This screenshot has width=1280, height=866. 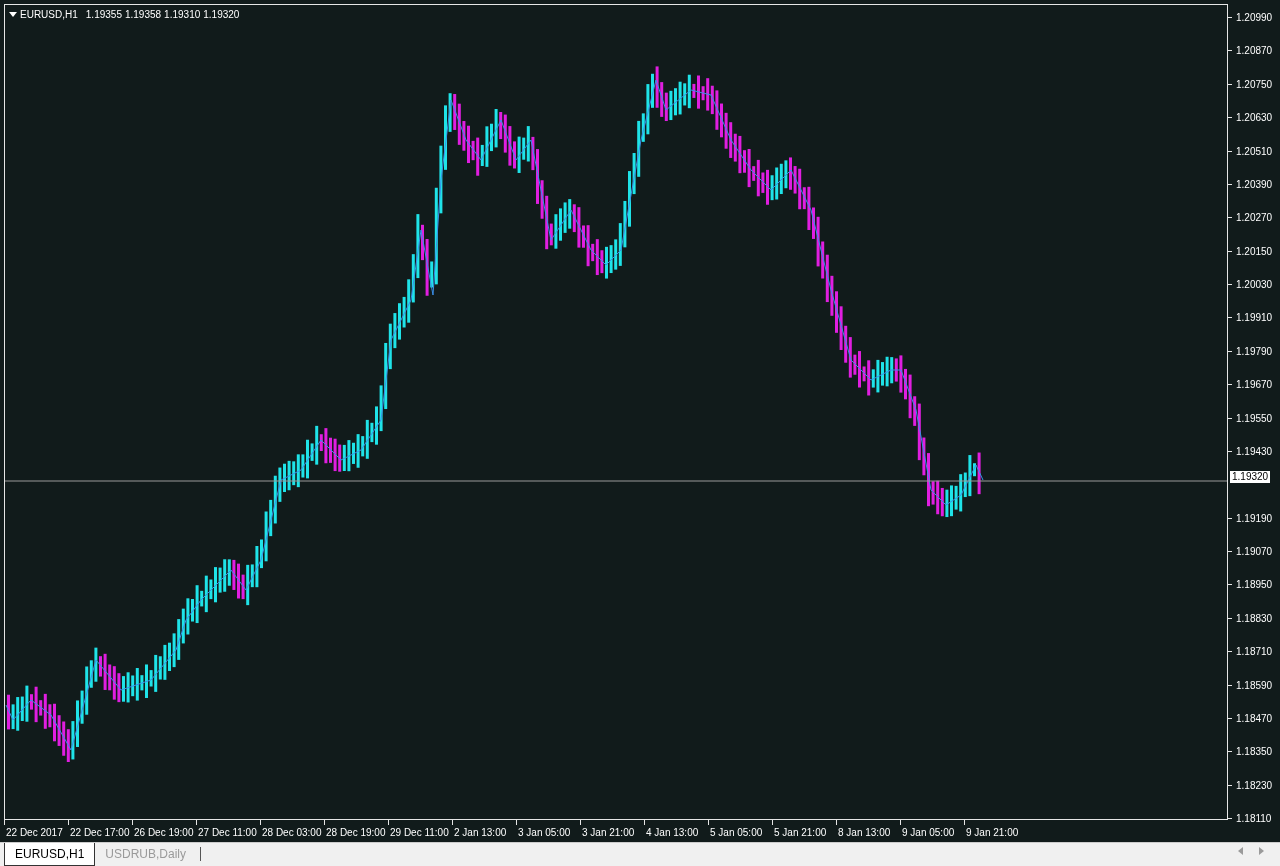 I want to click on time-label: 9 Jan 21:00, so click(x=996, y=831).